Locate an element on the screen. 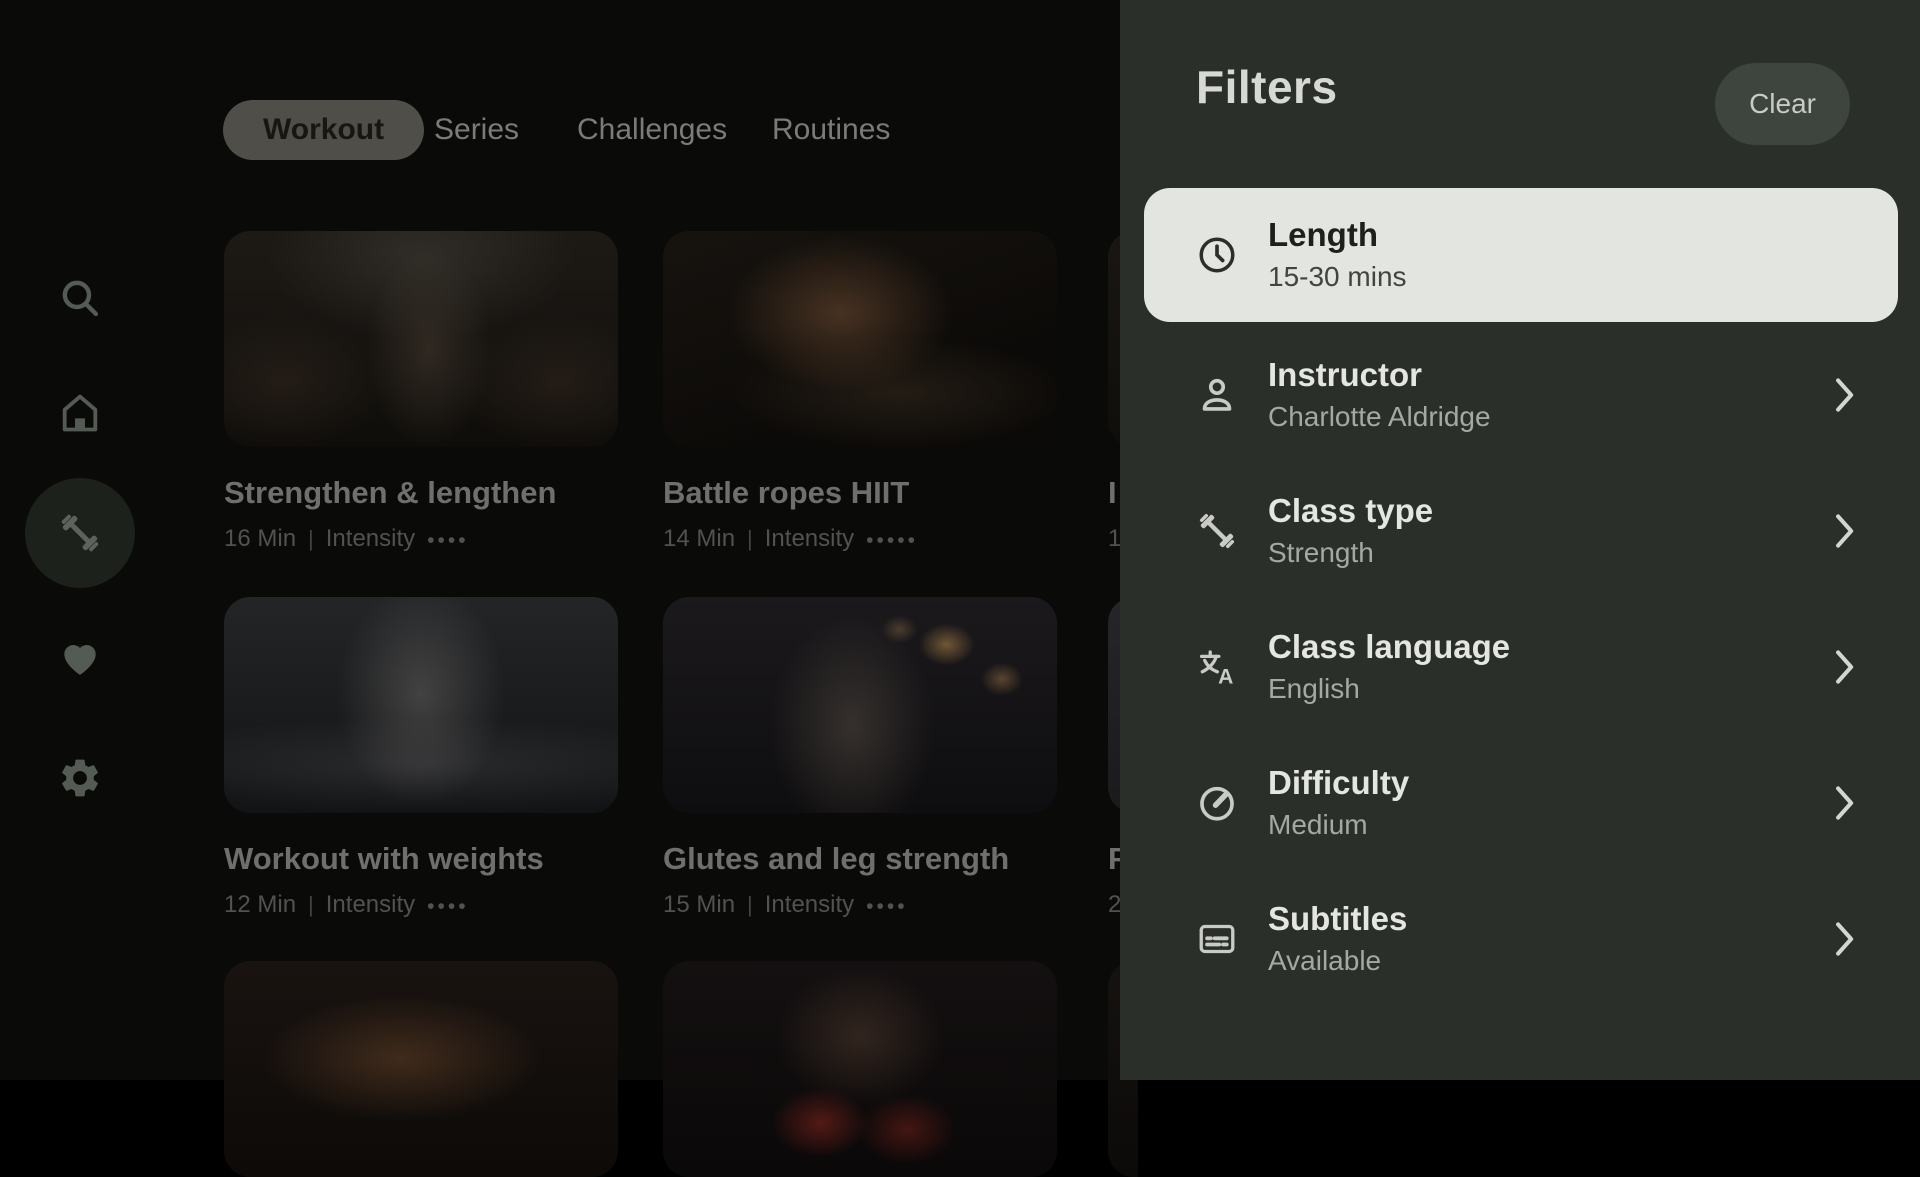  sidebar-item-favorites is located at coordinates (80, 658).